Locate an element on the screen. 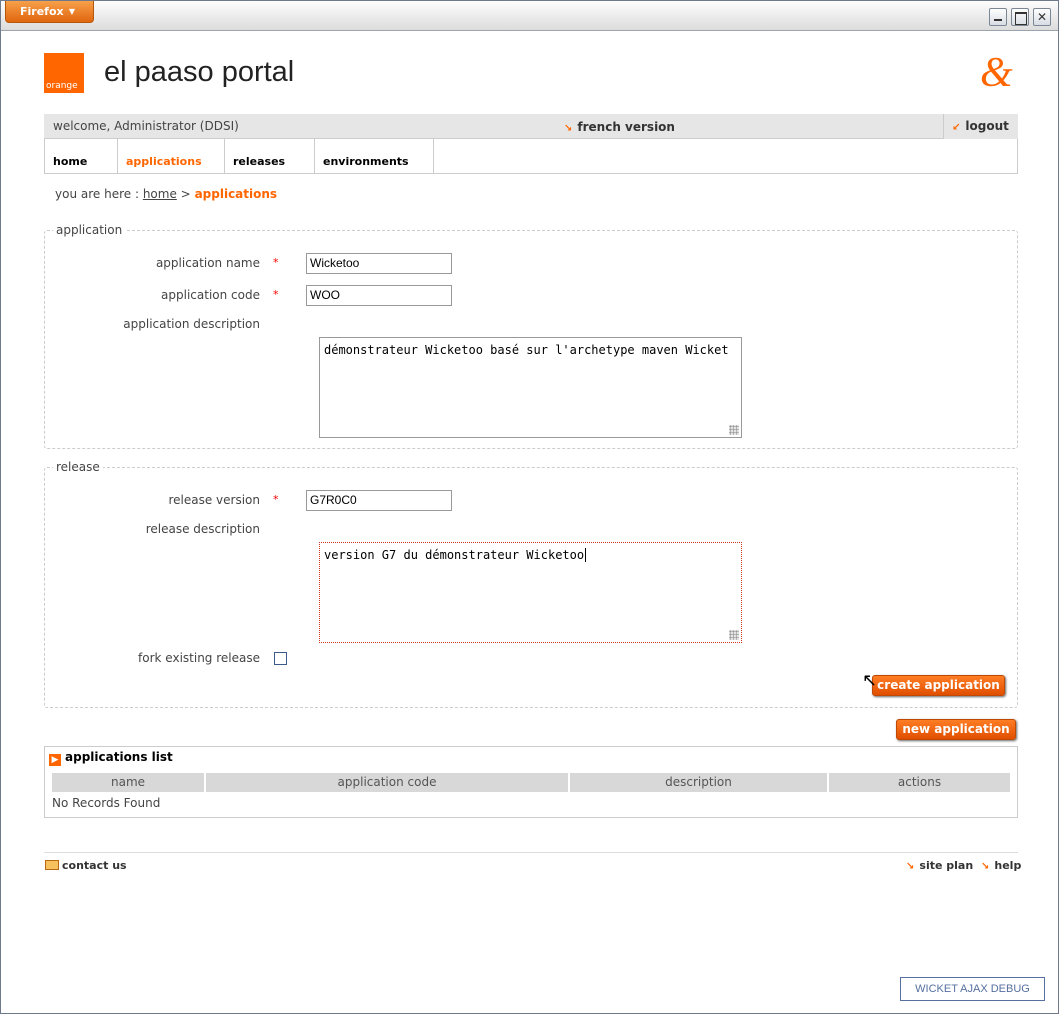 Image resolution: width=1059 pixels, height=1014 pixels. help-link: ↘ help is located at coordinates (1001, 865).